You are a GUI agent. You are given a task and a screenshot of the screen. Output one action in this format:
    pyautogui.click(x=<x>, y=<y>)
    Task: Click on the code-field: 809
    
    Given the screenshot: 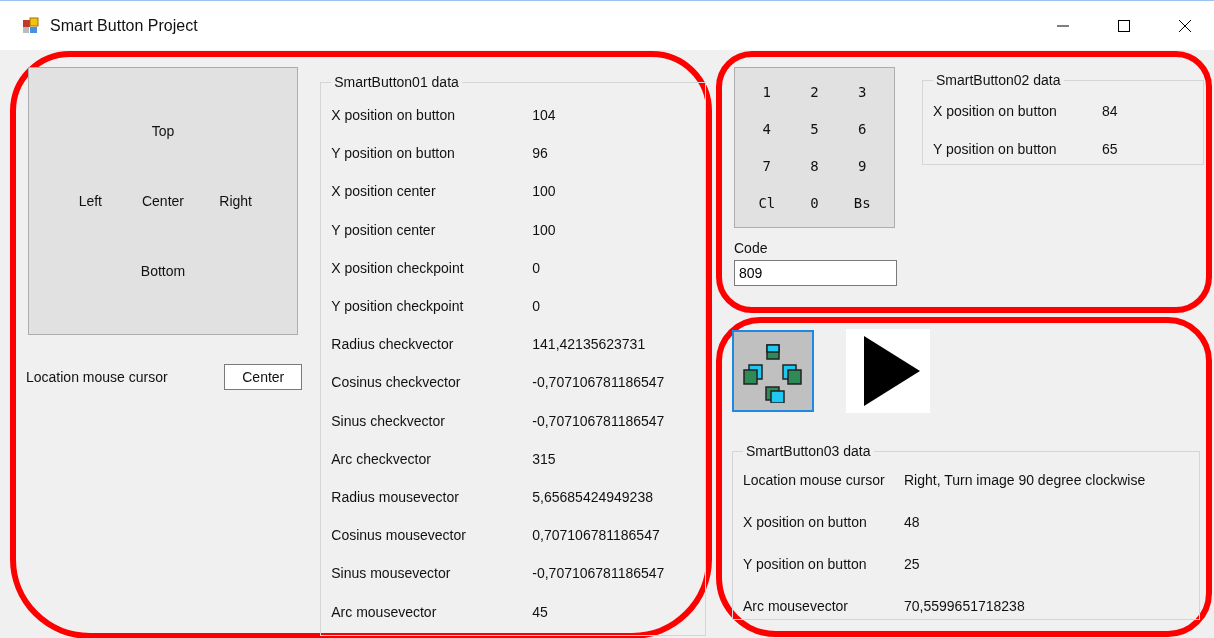 What is the action you would take?
    pyautogui.click(x=815, y=273)
    